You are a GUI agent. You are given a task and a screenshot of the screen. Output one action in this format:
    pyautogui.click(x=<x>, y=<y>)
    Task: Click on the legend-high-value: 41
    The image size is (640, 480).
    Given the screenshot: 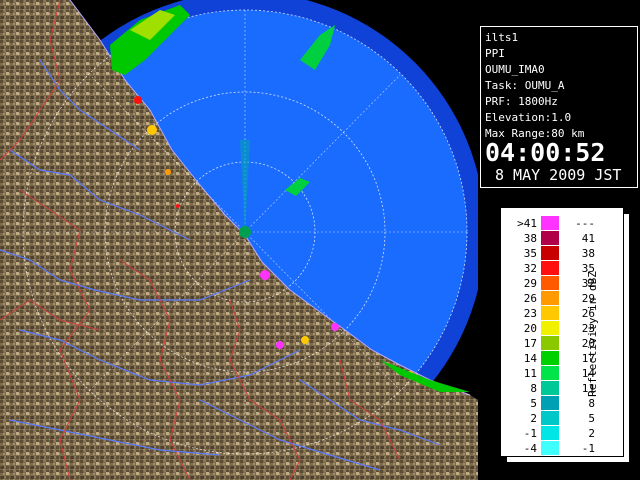 What is the action you would take?
    pyautogui.click(x=588, y=238)
    